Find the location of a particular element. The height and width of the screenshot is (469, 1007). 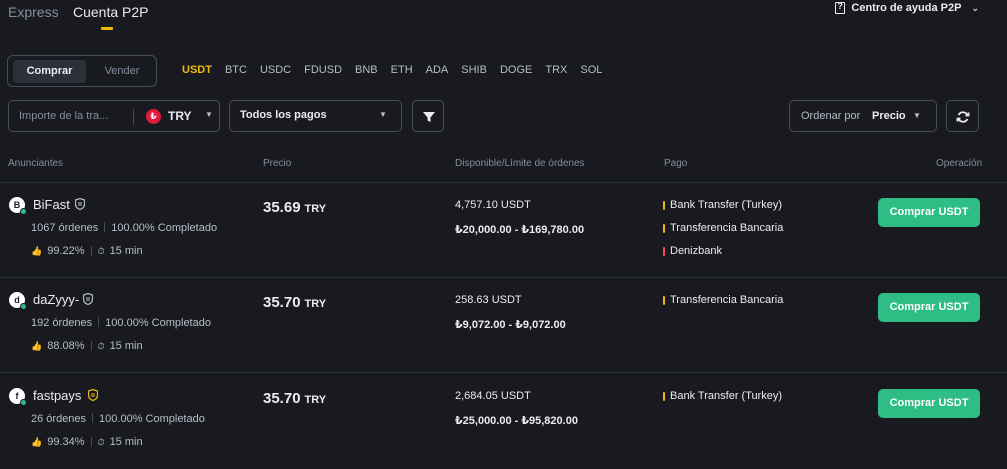

avatar-initial: B is located at coordinates (17, 205).